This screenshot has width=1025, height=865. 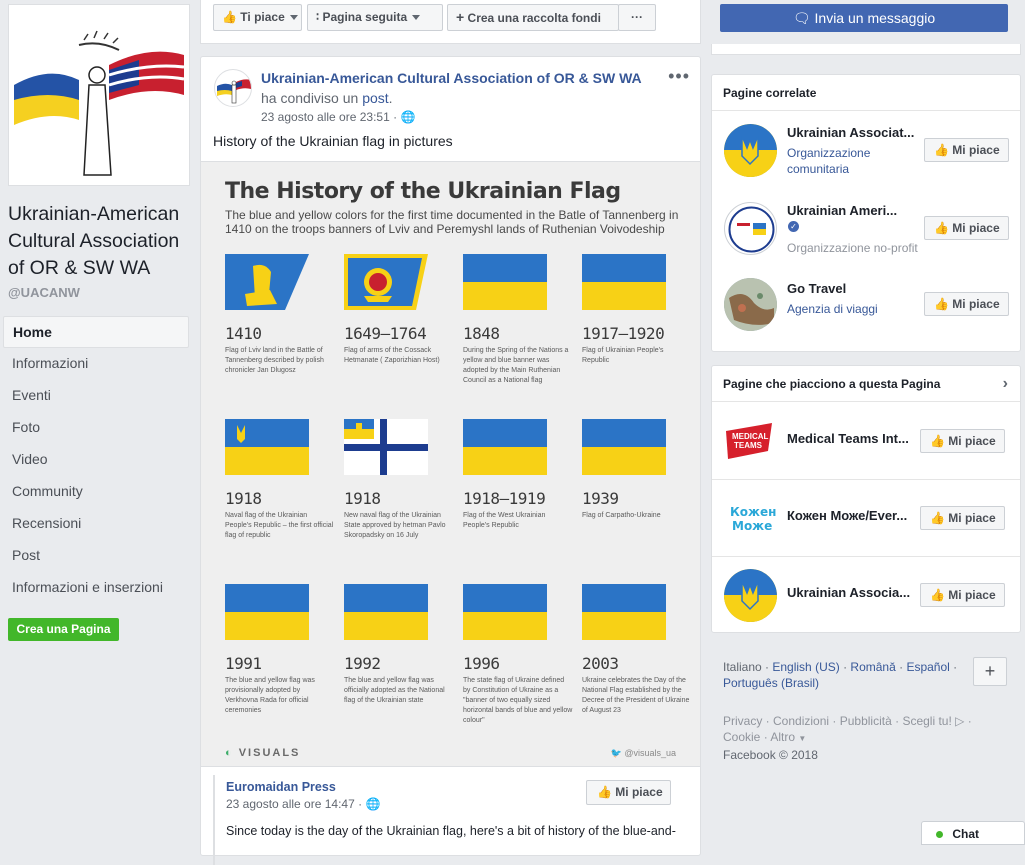 I want to click on like-page-button: 👍 Ti piace, so click(x=257, y=17).